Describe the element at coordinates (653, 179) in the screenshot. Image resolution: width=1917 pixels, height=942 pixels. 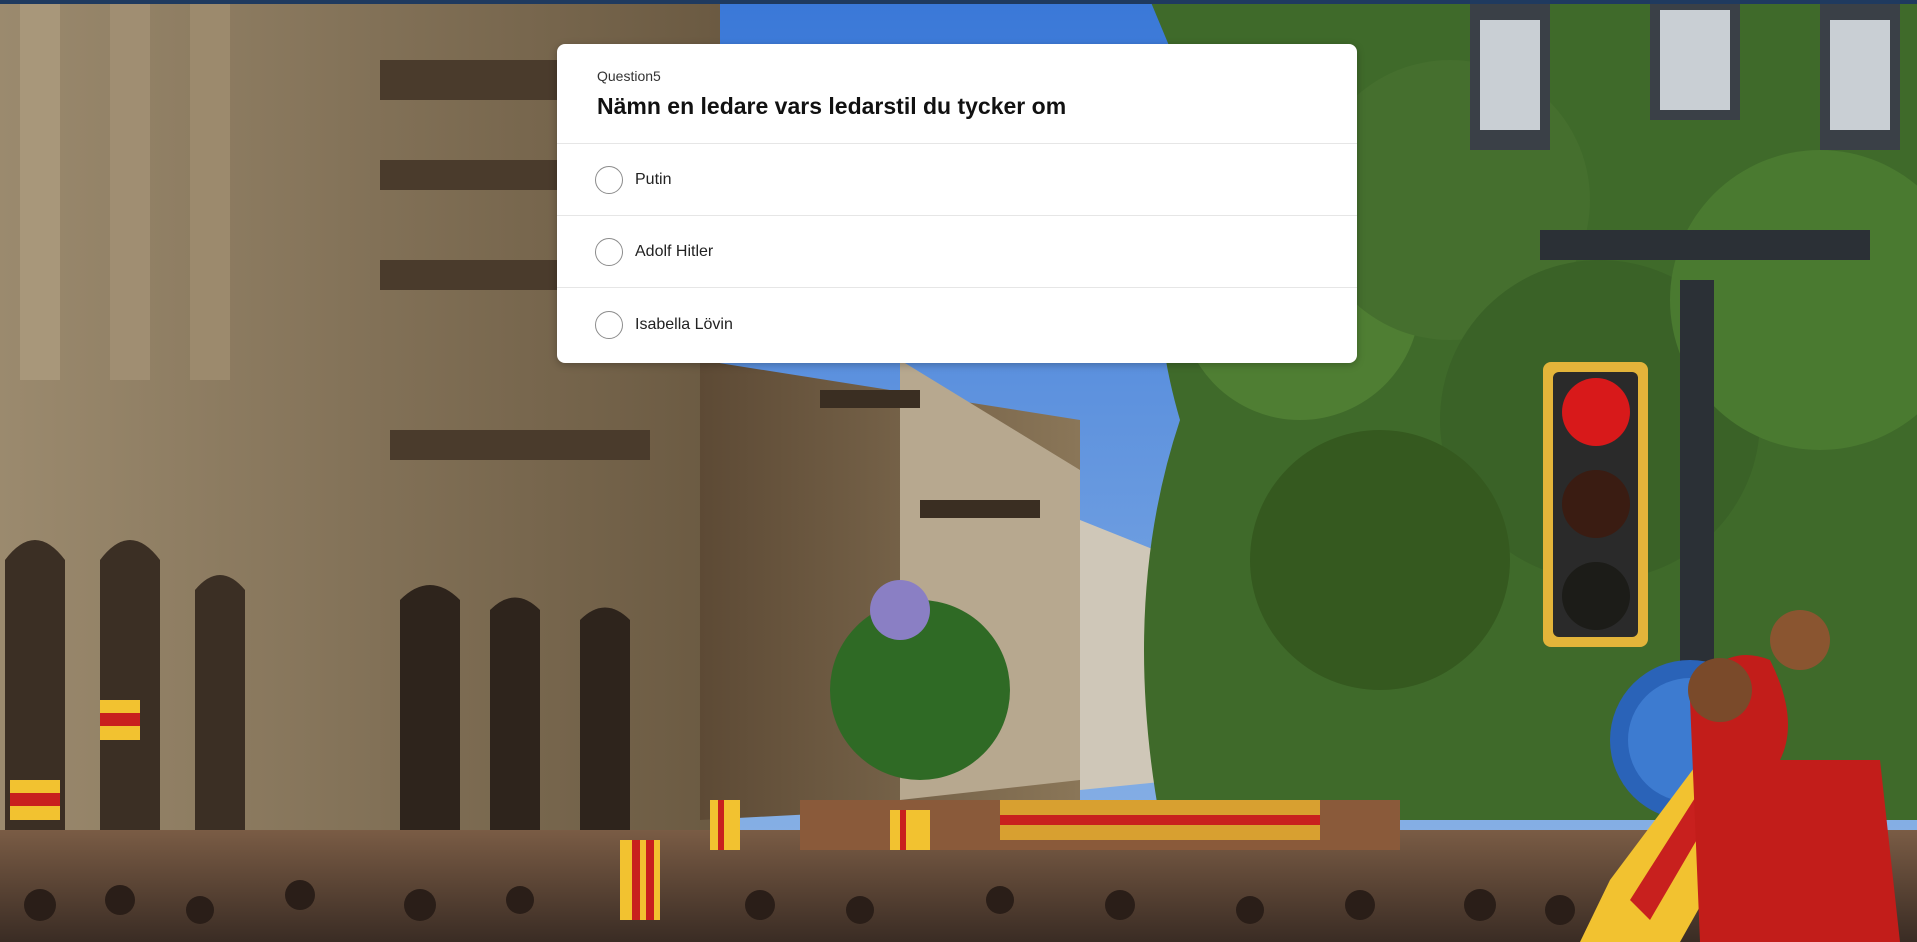
I see `answer-option-label: Putin` at that location.